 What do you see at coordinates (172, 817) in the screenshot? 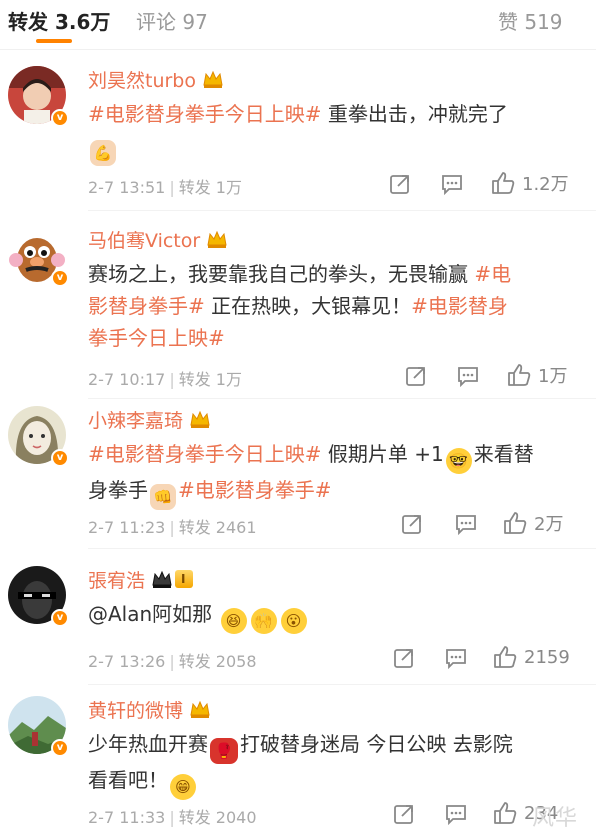
I see `comment-meta: 2-7 11:33 | 转发 2040` at bounding box center [172, 817].